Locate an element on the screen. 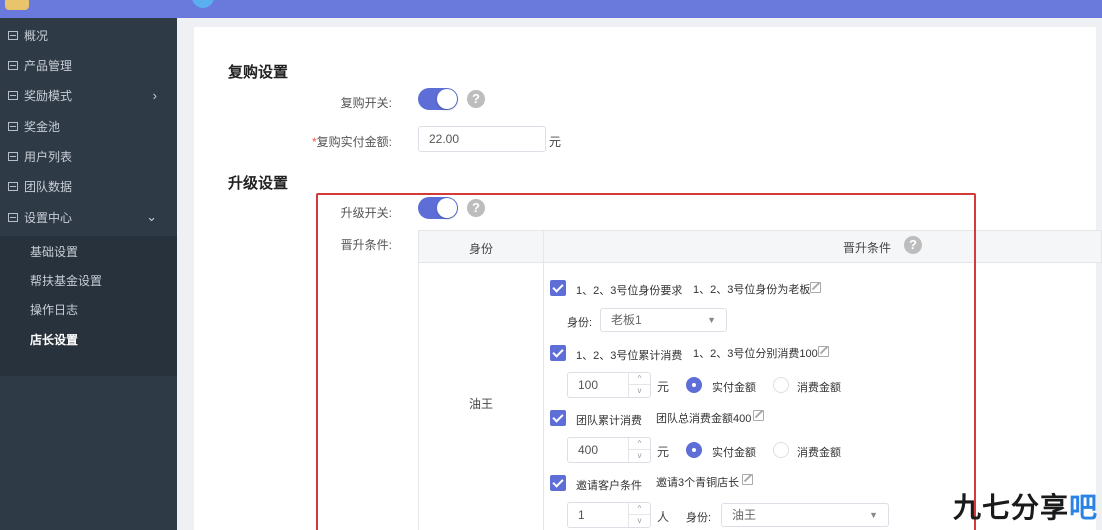 The image size is (1102, 530). sidebar-subitem-fund-settings: 帮扶基金设置 is located at coordinates (88, 280).